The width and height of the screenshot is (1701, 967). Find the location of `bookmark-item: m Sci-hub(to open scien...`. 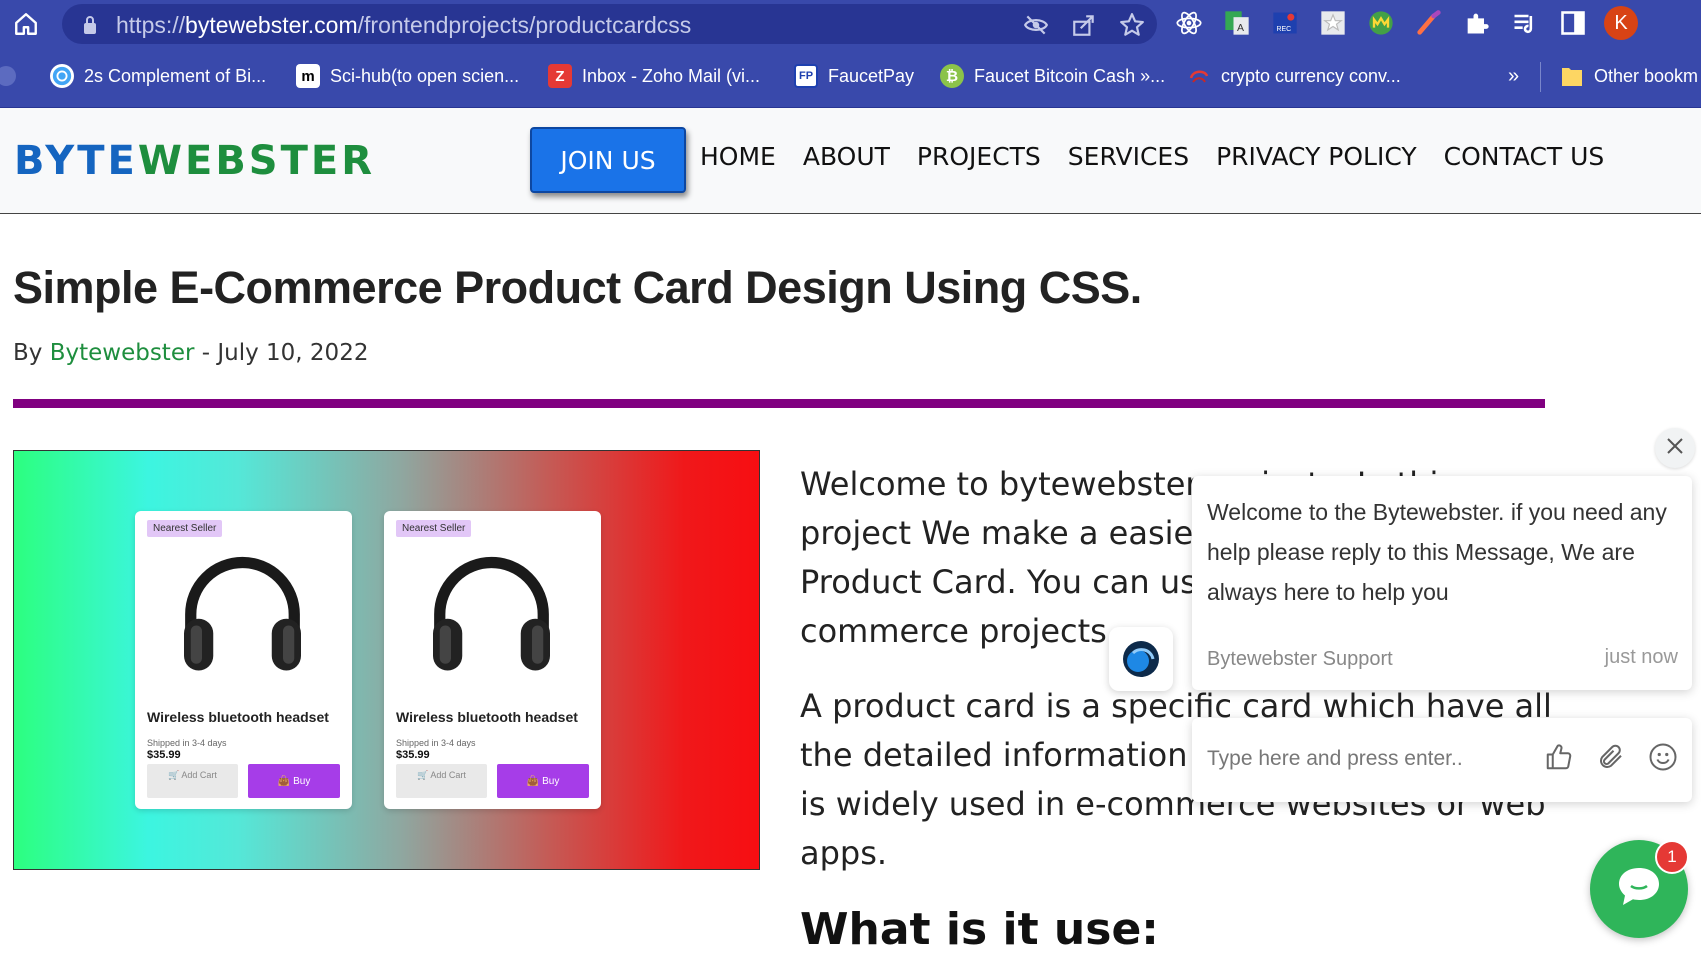

bookmark-item: m Sci-hub(to open scien... is located at coordinates (407, 76).